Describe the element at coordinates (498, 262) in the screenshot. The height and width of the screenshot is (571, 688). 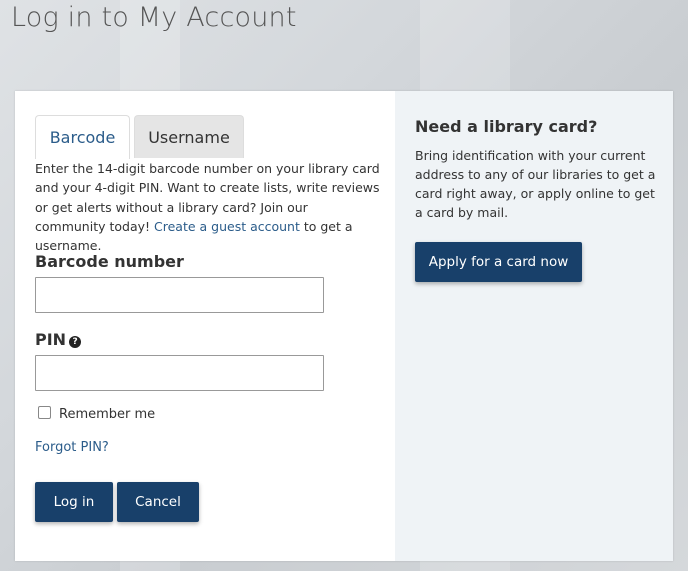
I see `apply-for-card-button: Apply for a card now` at that location.